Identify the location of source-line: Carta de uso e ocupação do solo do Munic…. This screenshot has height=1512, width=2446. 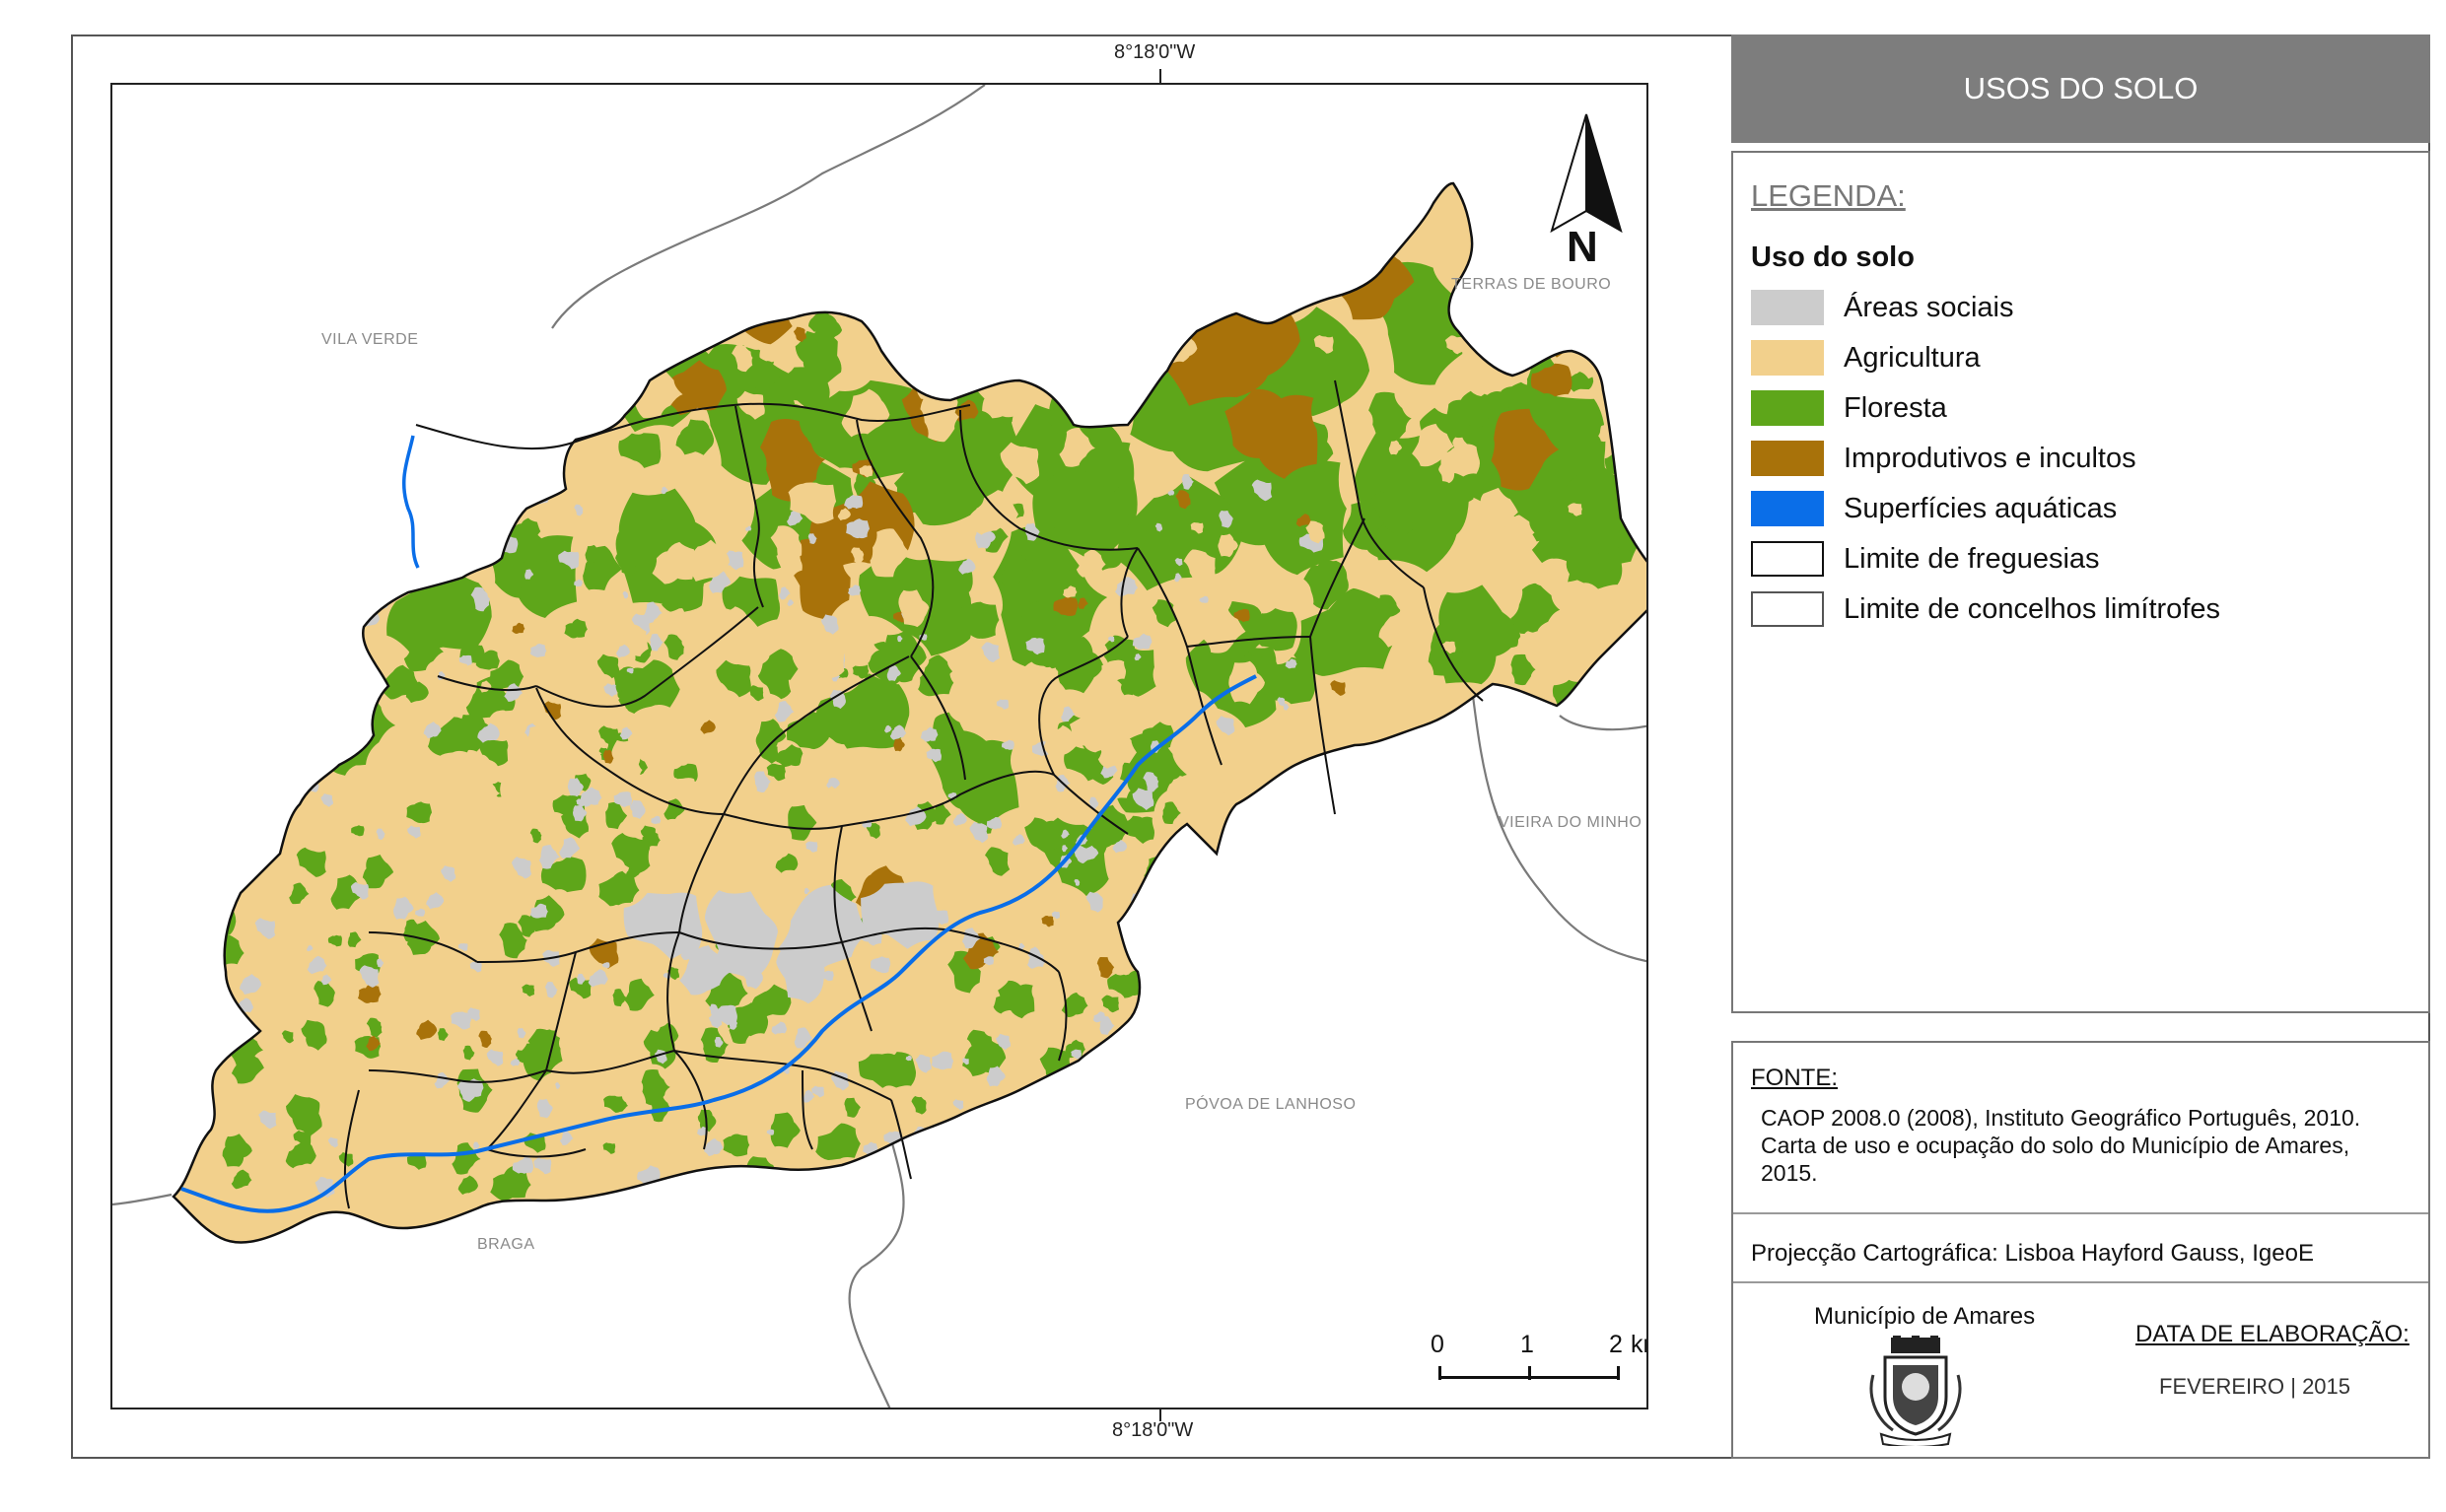
(2055, 1145).